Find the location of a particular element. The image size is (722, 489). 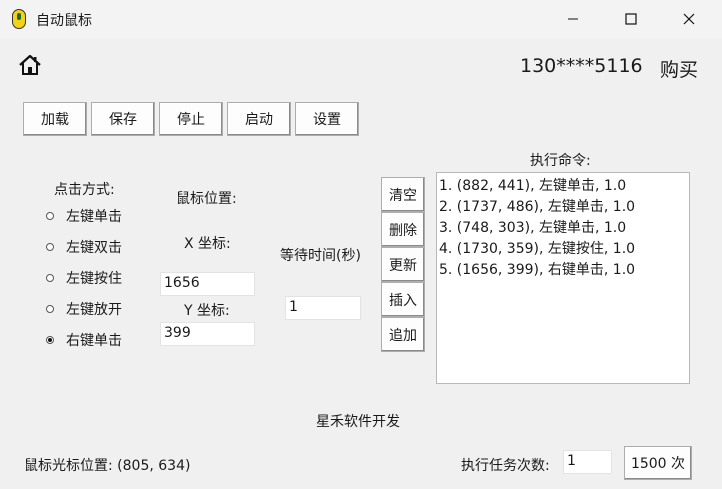

radio-label: 左键放开 is located at coordinates (94, 310).